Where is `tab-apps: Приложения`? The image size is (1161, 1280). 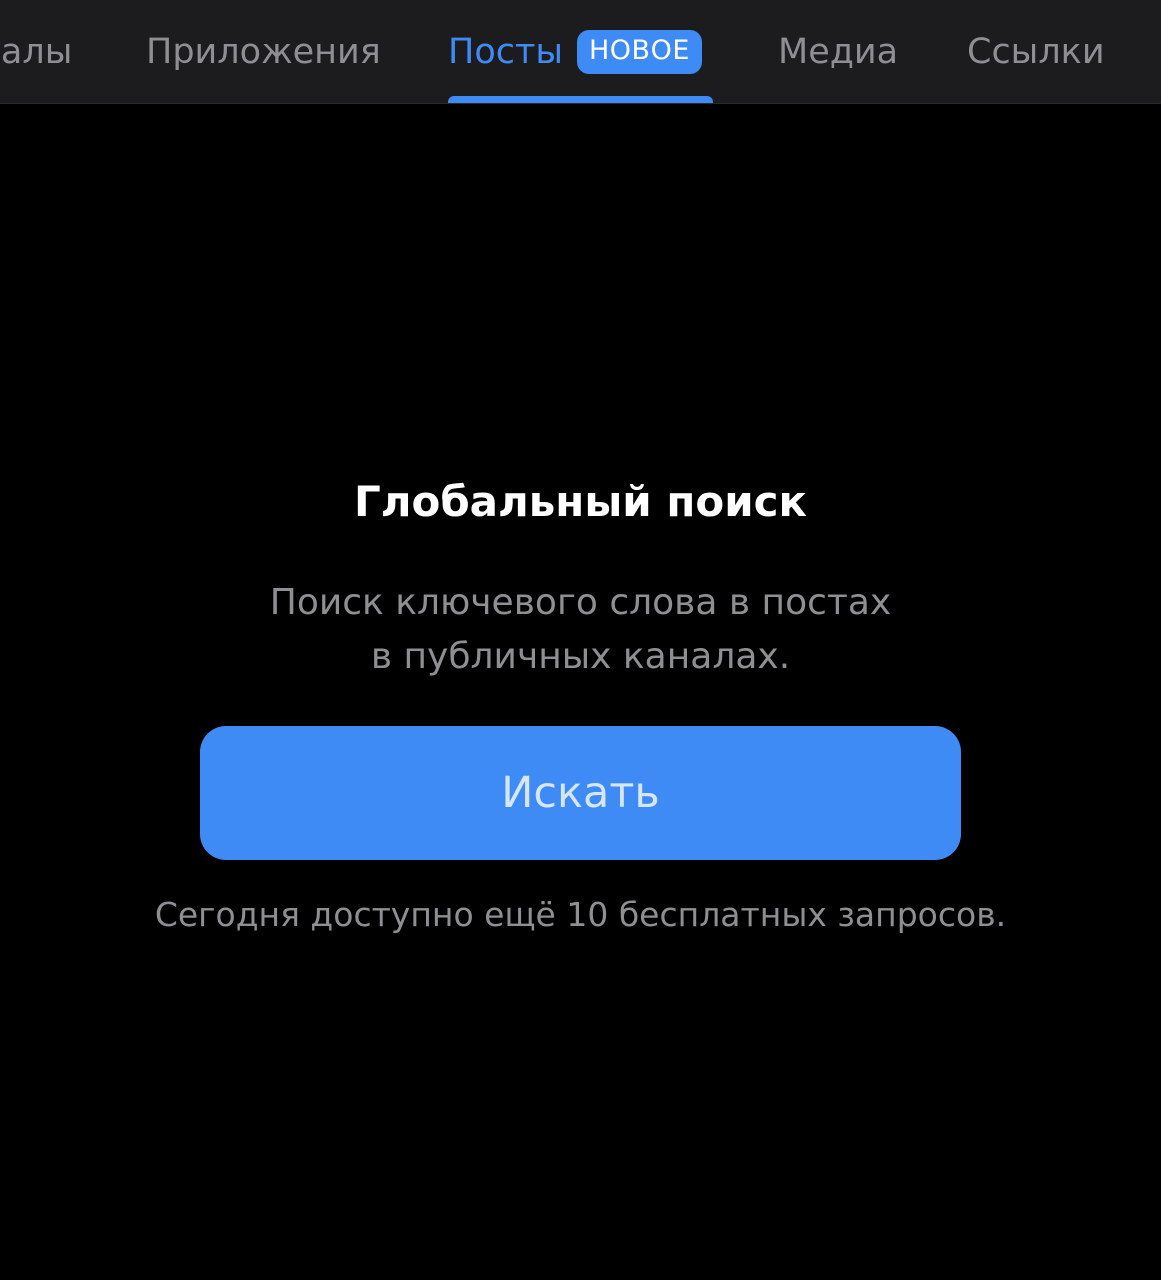 tab-apps: Приложения is located at coordinates (263, 51).